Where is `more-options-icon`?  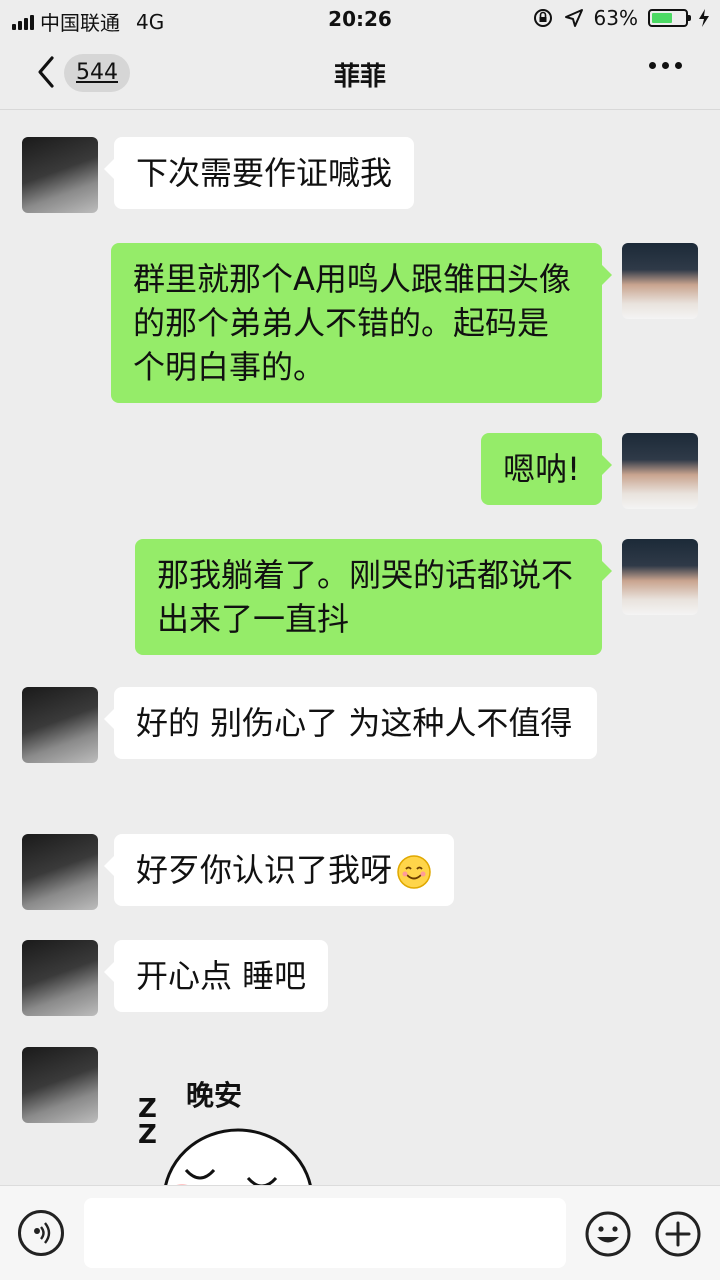
more-options-icon is located at coordinates (665, 65).